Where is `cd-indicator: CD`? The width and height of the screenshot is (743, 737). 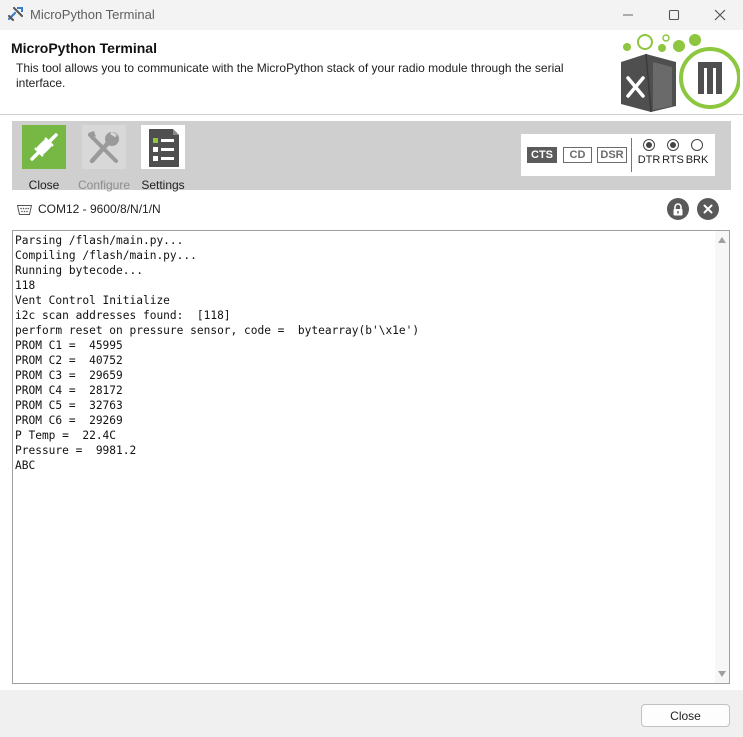 cd-indicator: CD is located at coordinates (577, 155).